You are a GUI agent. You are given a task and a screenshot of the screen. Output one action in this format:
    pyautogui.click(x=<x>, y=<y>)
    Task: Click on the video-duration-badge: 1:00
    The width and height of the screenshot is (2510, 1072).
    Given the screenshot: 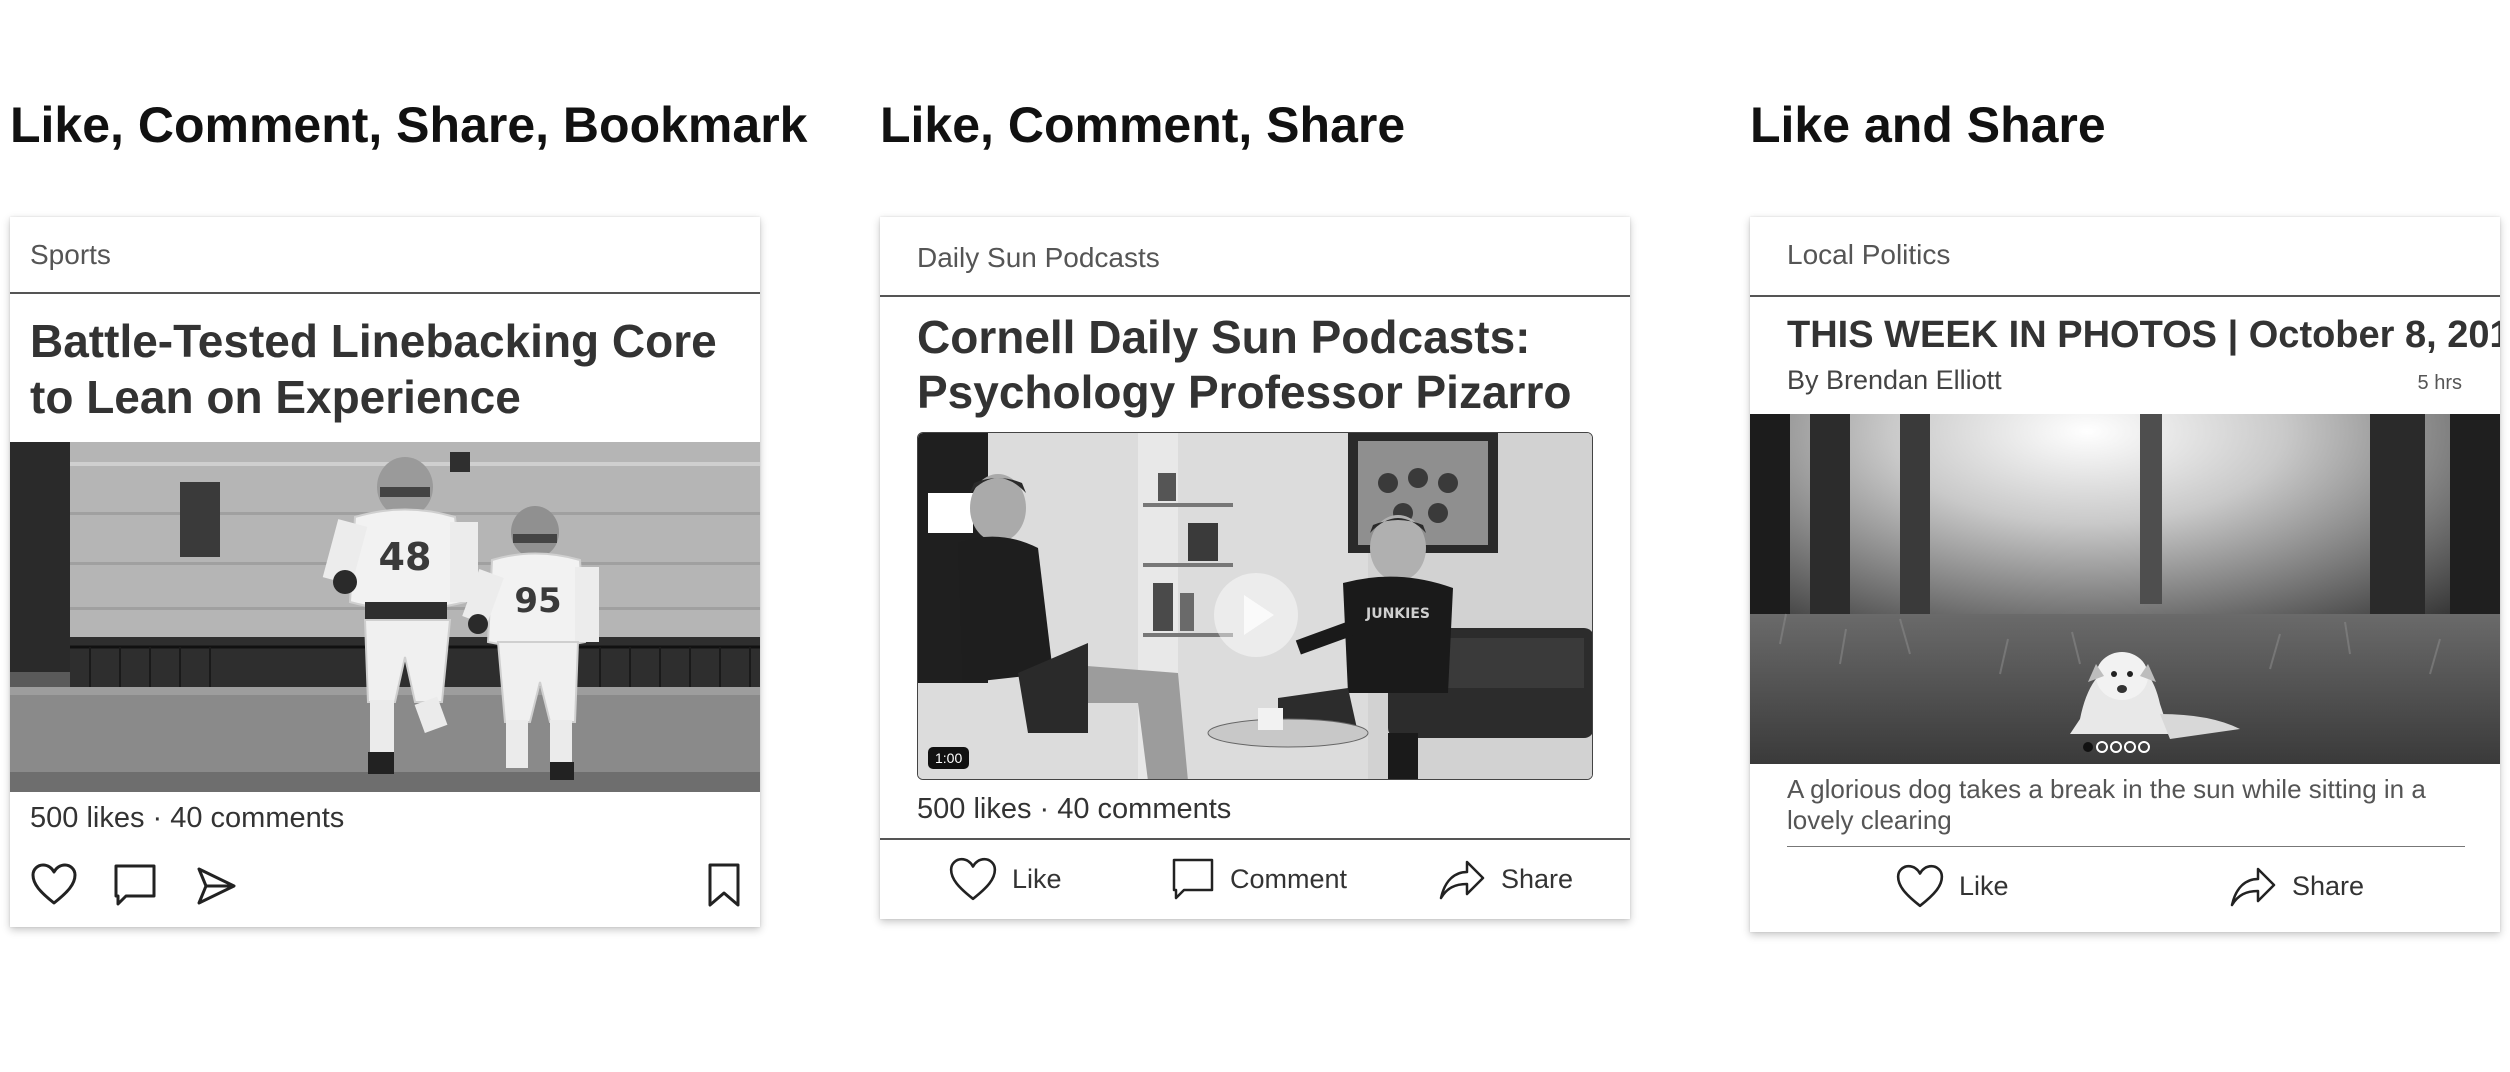 What is the action you would take?
    pyautogui.click(x=949, y=758)
    